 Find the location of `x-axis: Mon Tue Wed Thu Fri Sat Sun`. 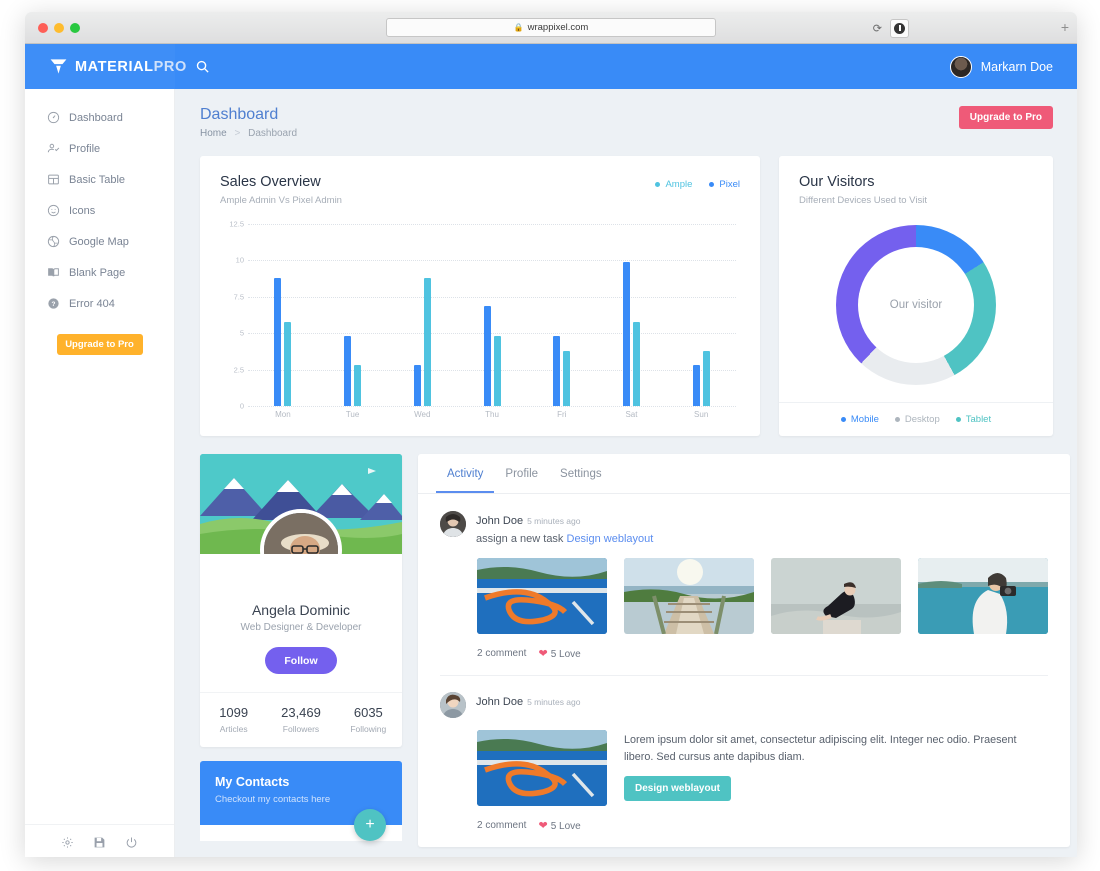

x-axis: Mon Tue Wed Thu Fri Sat Sun is located at coordinates (492, 415).